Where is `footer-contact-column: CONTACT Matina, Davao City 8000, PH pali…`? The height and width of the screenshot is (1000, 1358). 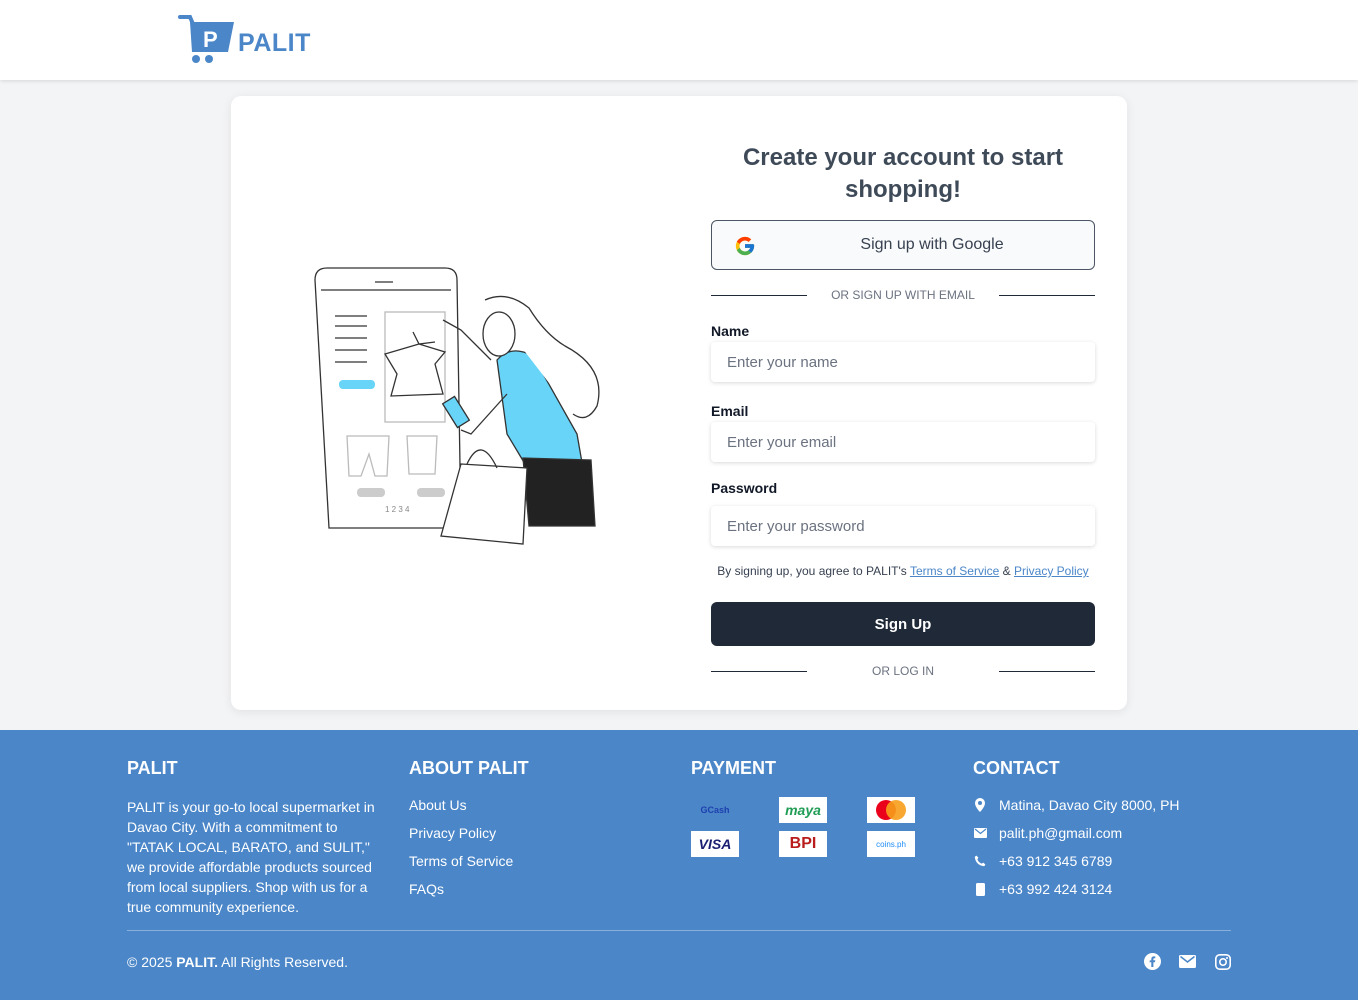
footer-contact-column: CONTACT Matina, Davao City 8000, PH pali… is located at coordinates (1076, 833).